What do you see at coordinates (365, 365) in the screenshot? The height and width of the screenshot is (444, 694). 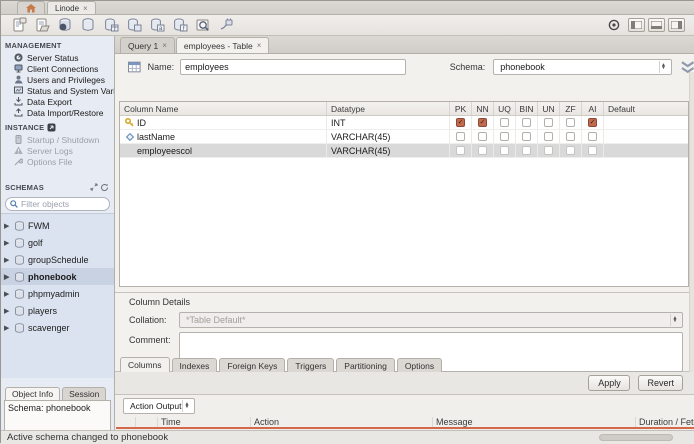 I see `tab-partitioning: Partitioning` at bounding box center [365, 365].